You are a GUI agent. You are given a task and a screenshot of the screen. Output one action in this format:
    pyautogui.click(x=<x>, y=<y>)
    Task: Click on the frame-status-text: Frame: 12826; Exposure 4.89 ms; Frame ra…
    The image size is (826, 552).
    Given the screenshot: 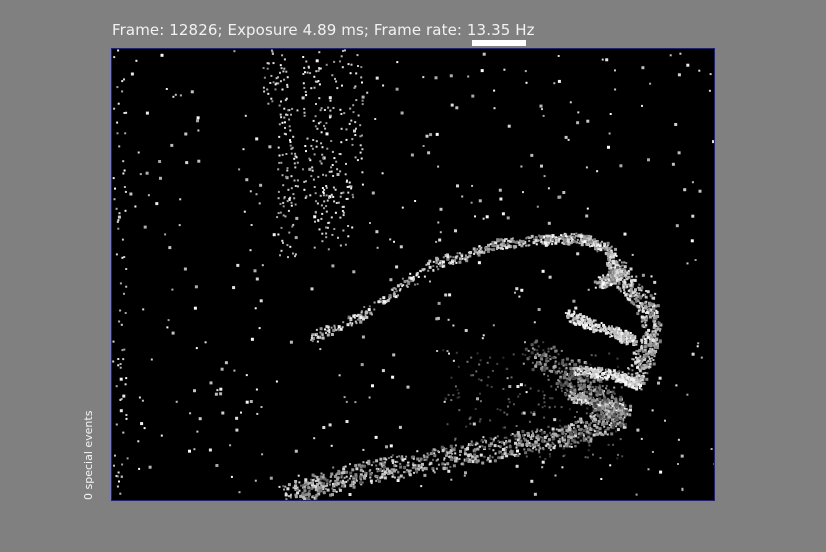 What is the action you would take?
    pyautogui.click(x=323, y=30)
    